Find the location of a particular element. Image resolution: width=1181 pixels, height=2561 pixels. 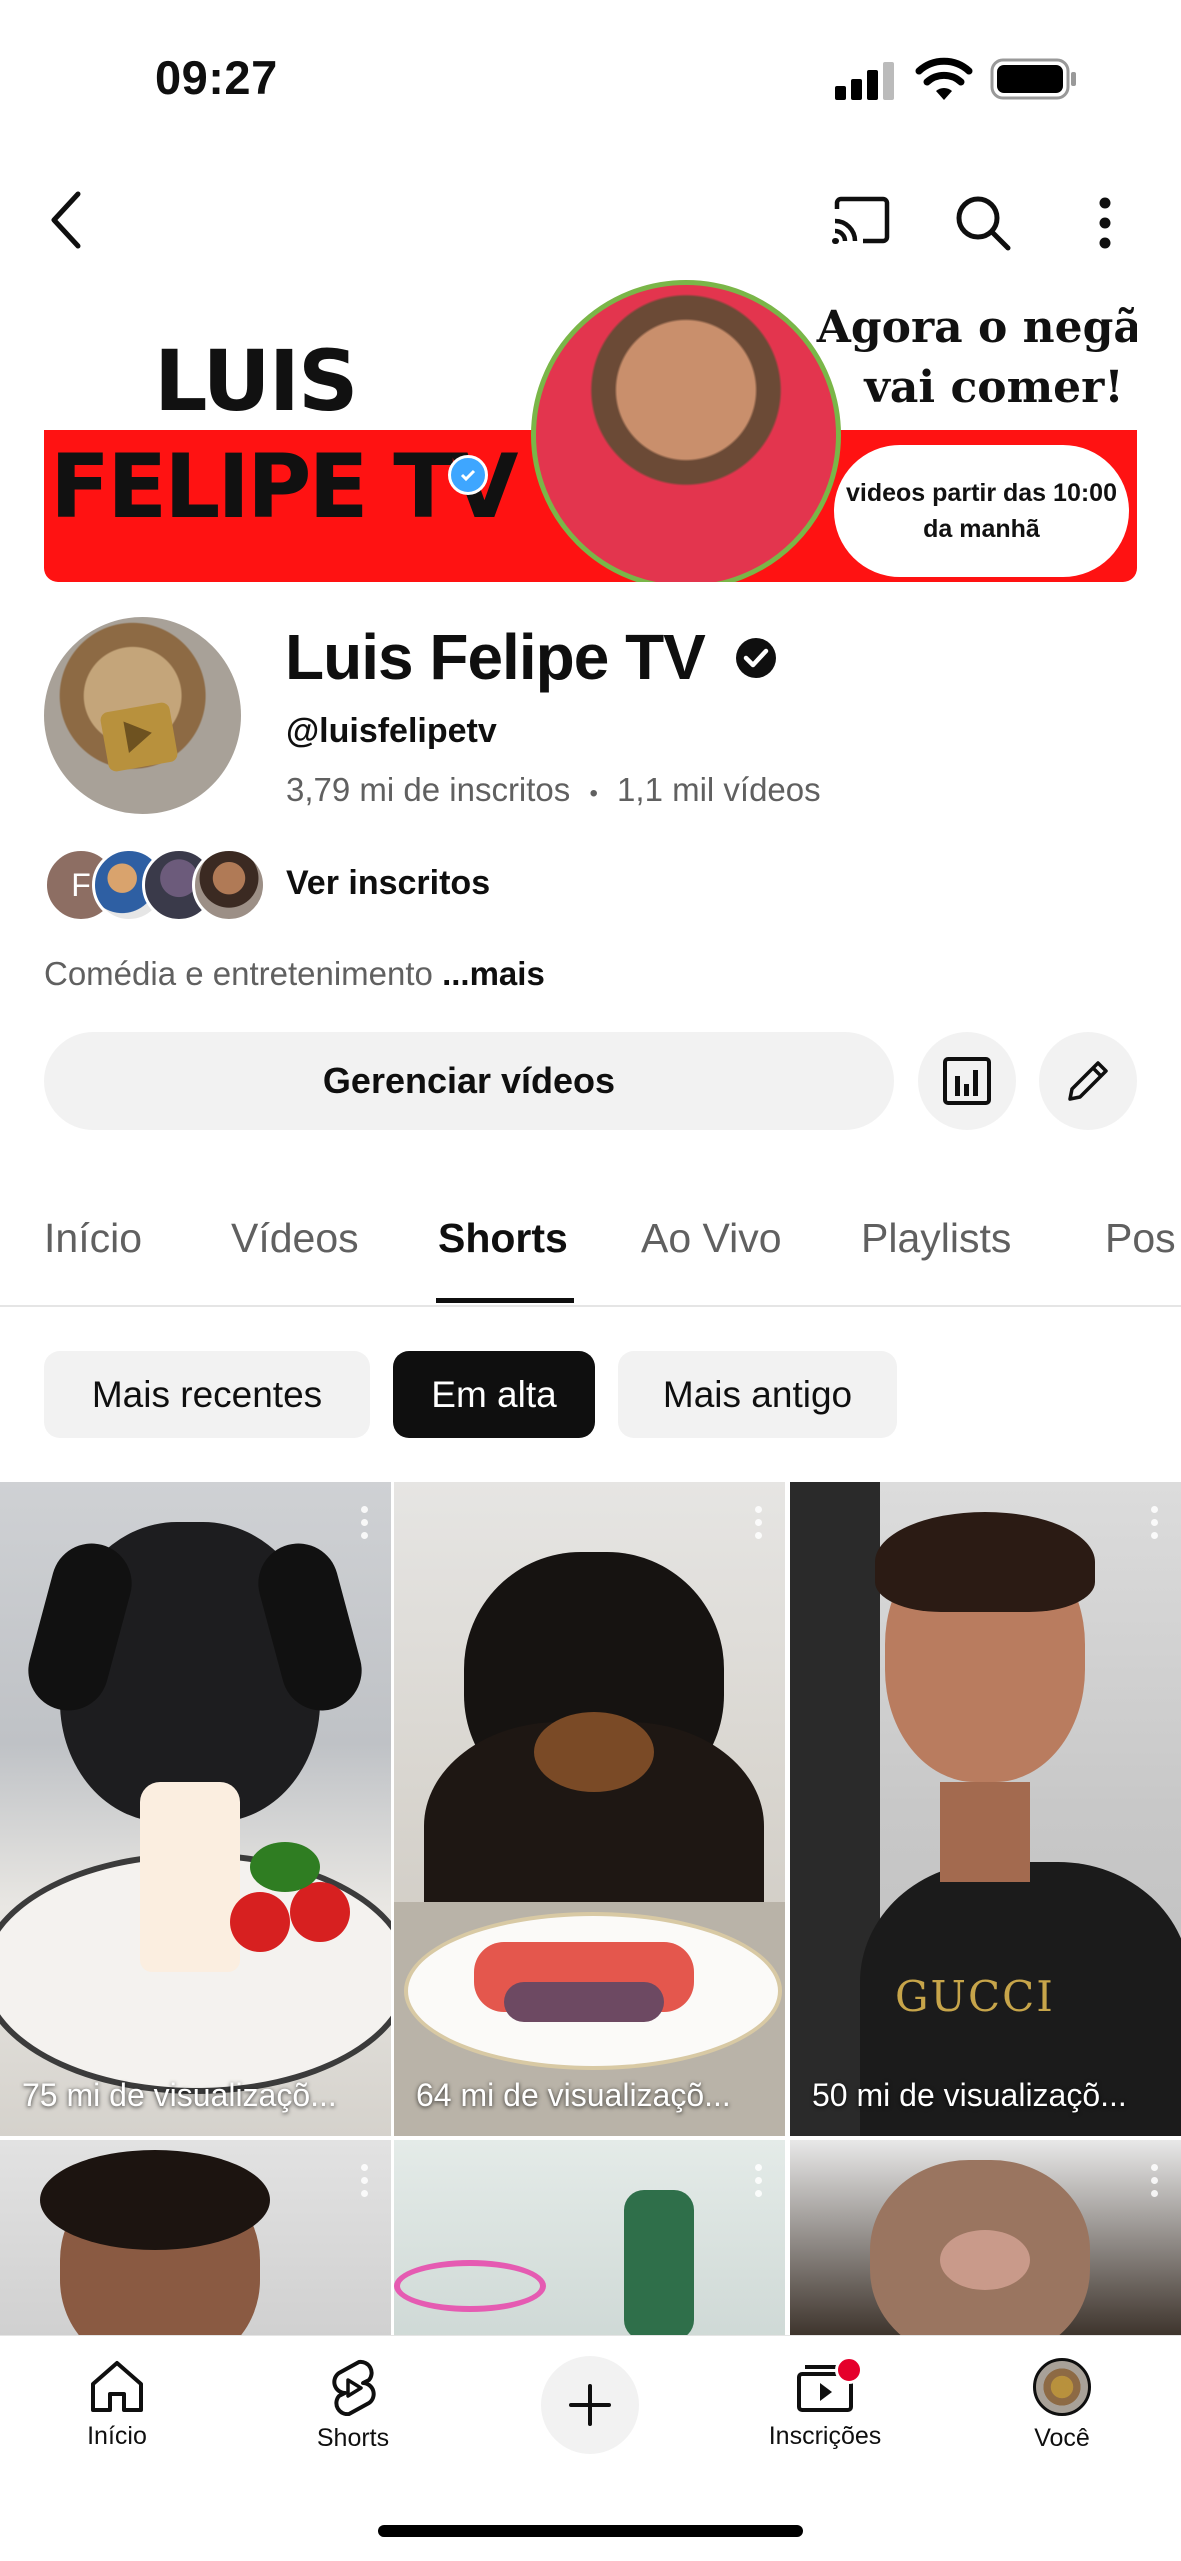

tab-ao-vivo: Ao Vivo is located at coordinates (711, 1238).